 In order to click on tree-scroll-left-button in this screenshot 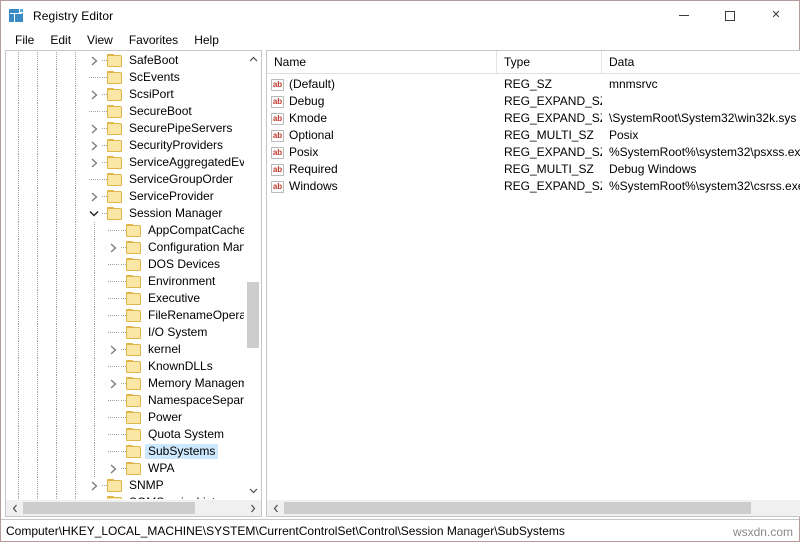, I will do `click(14, 508)`.